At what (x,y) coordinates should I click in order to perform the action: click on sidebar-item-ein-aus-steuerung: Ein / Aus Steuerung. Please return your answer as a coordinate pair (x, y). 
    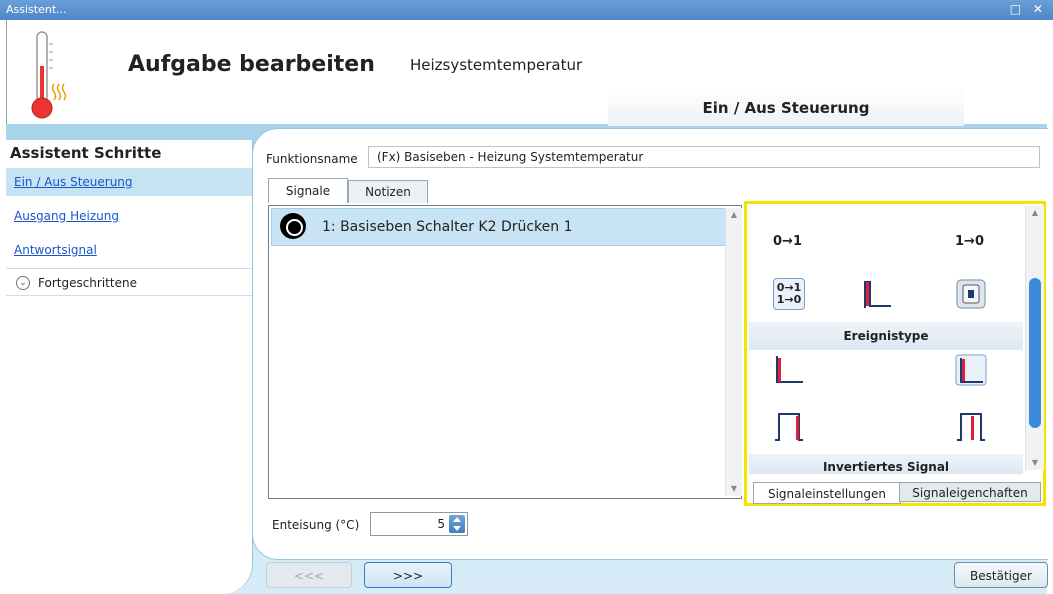
    Looking at the image, I should click on (129, 182).